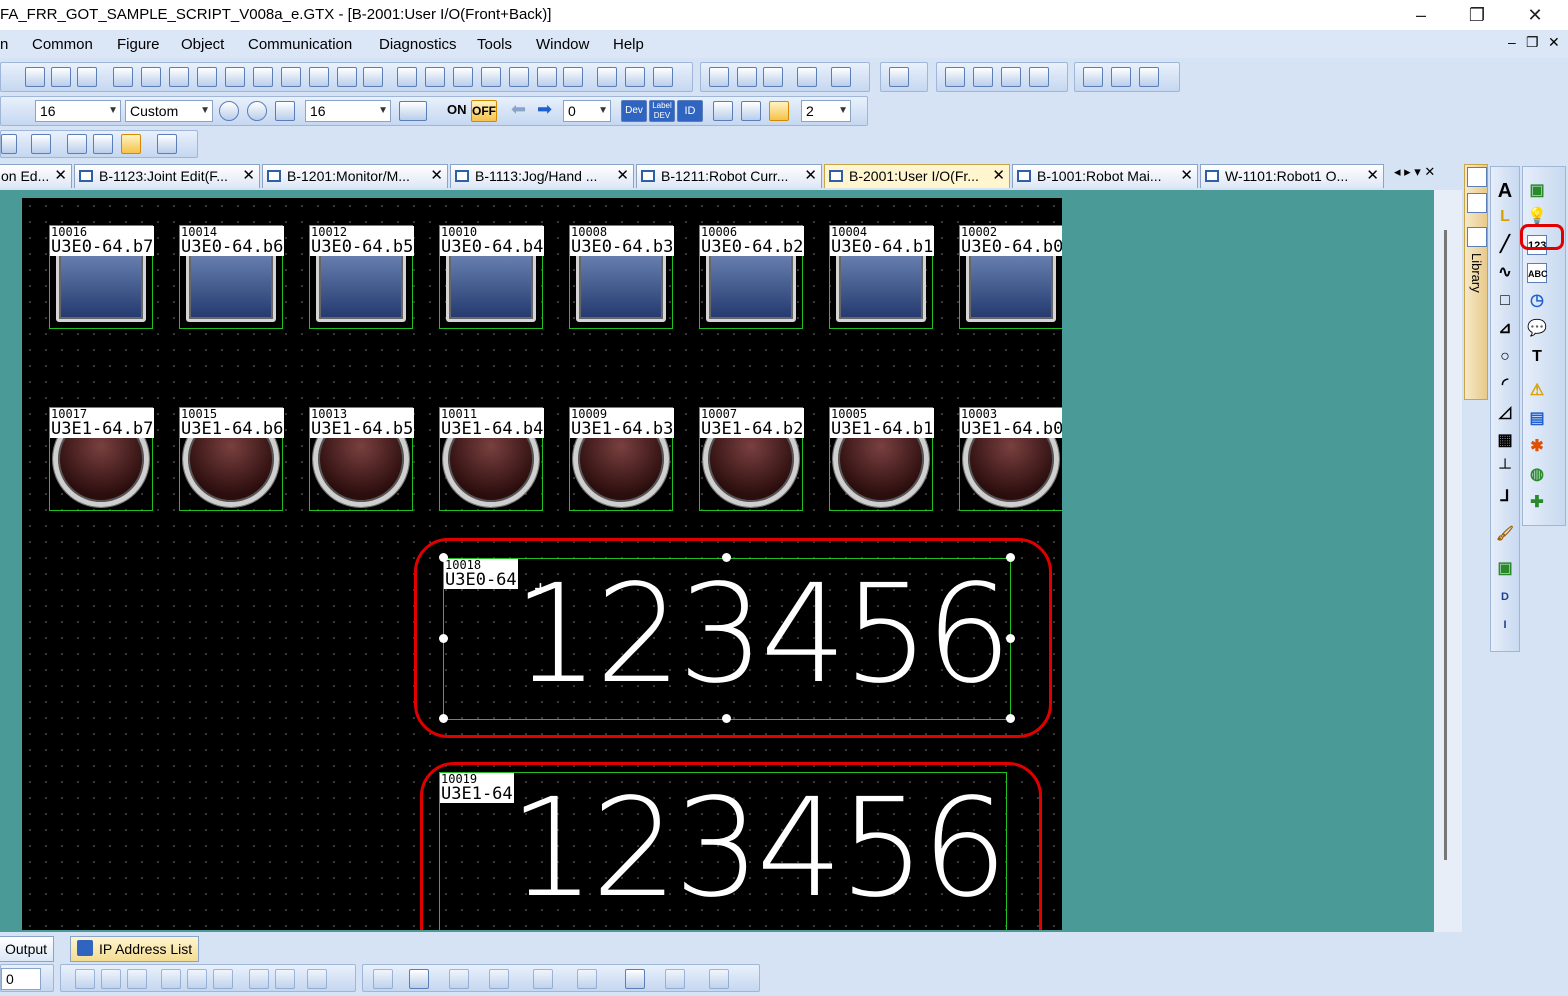 The image size is (1568, 996). What do you see at coordinates (300, 44) in the screenshot?
I see `menu-communication: Communication` at bounding box center [300, 44].